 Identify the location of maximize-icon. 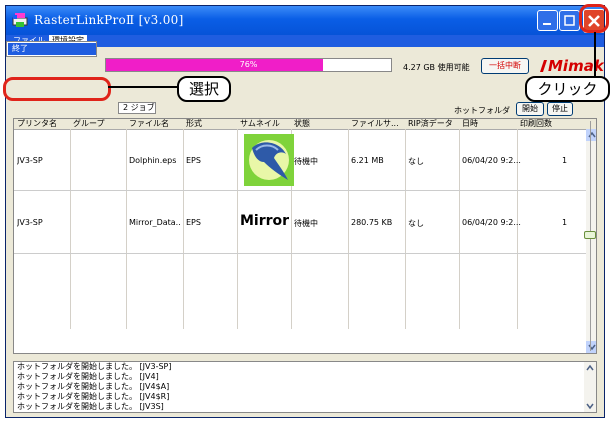
(569, 20).